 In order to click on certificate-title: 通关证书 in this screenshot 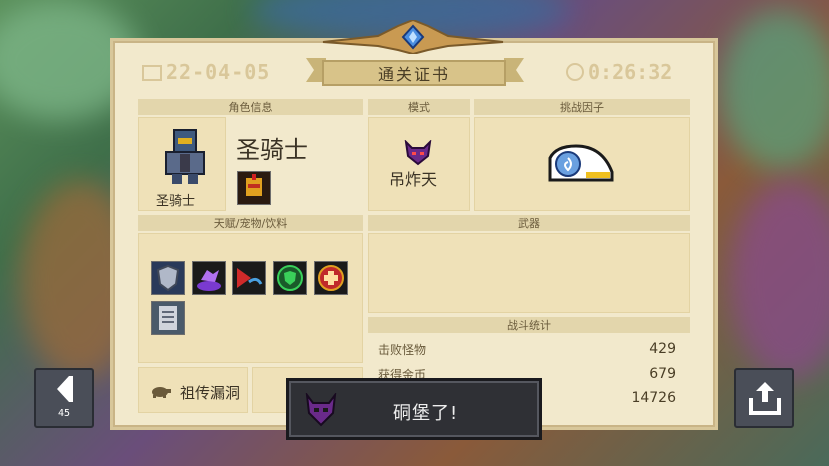, I will do `click(414, 73)`.